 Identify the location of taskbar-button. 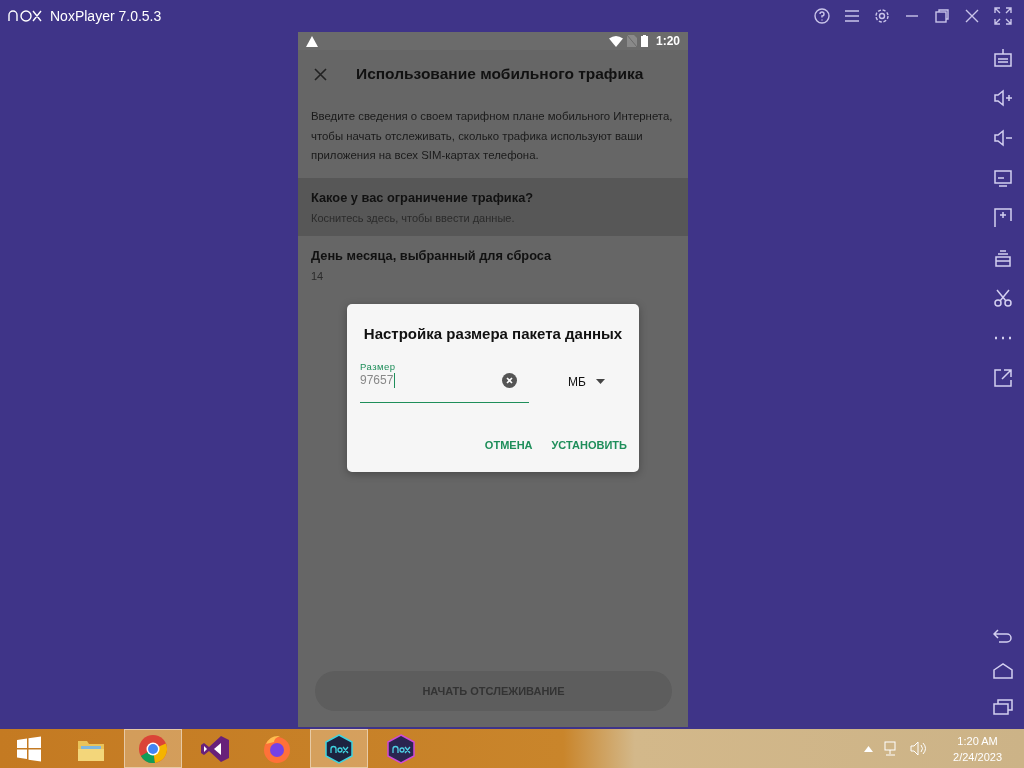
(339, 748).